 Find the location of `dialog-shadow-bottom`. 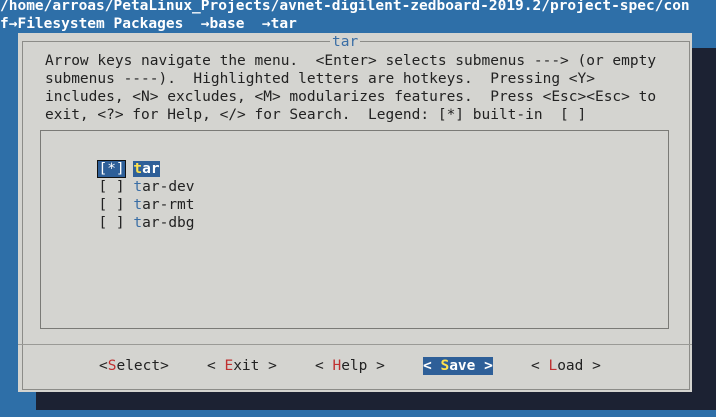

dialog-shadow-bottom is located at coordinates (376, 401).